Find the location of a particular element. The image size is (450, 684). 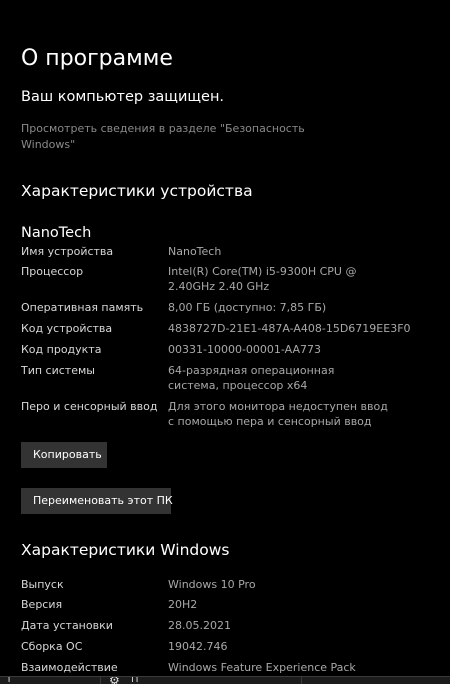

spec-value: 19042.746 is located at coordinates (198, 646).